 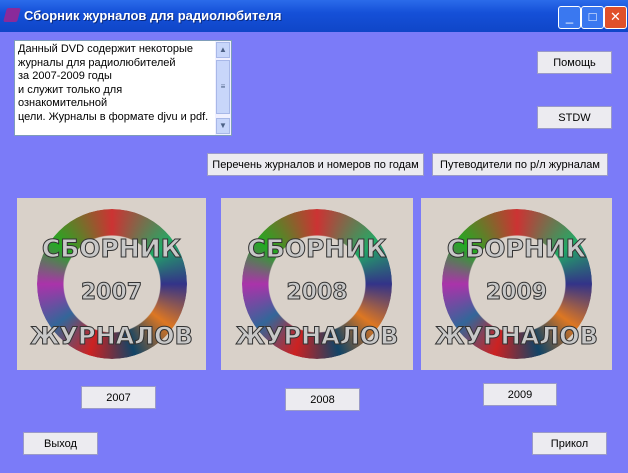 What do you see at coordinates (574, 117) in the screenshot?
I see `stdw-button: STDW` at bounding box center [574, 117].